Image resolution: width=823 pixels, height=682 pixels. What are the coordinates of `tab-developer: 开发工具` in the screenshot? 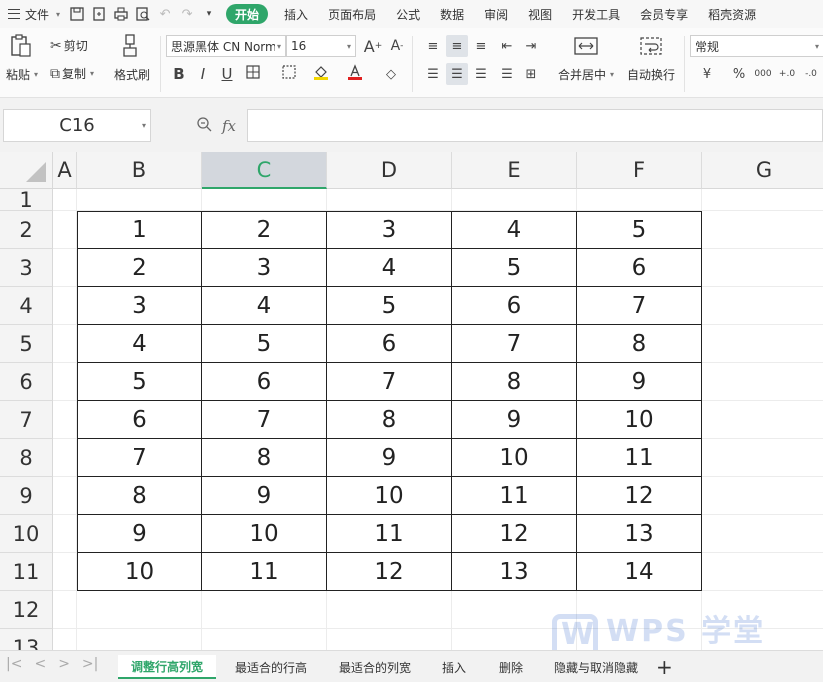 It's located at (596, 14).